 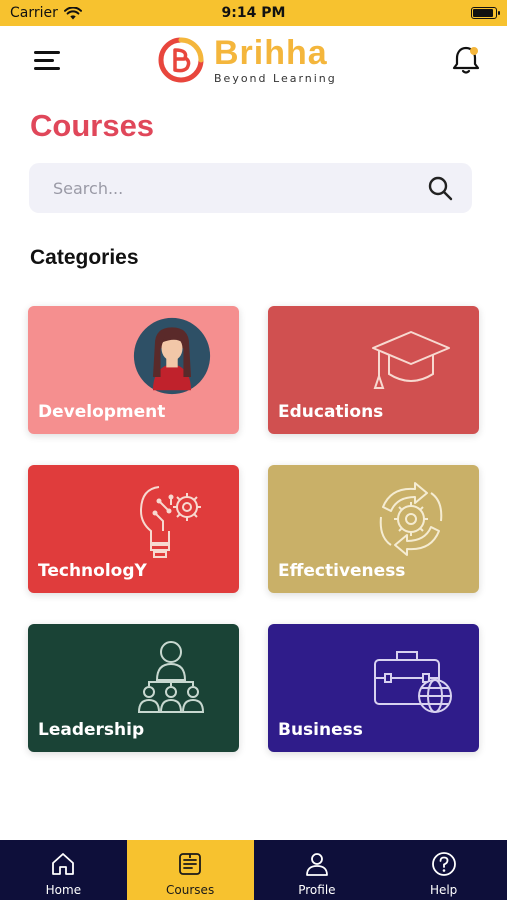 What do you see at coordinates (316, 864) in the screenshot?
I see `person-icon` at bounding box center [316, 864].